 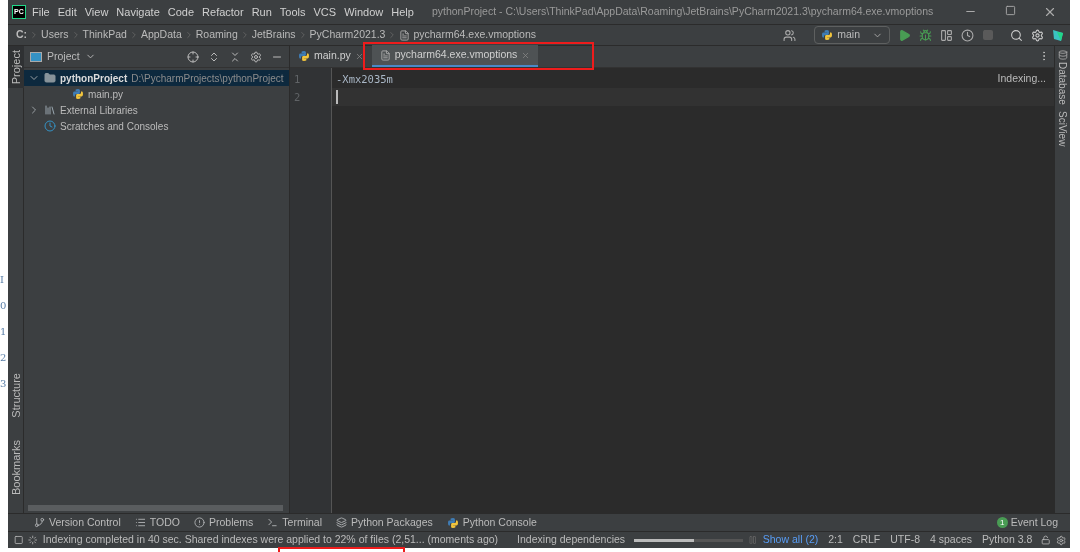 What do you see at coordinates (682, 12) in the screenshot?
I see `window-title: pythonProject - C:\Users\ThinkPad\AppData\Roaming\JetBrains\PyCharm2021.3\pycharm64.exe.vmoptions` at bounding box center [682, 12].